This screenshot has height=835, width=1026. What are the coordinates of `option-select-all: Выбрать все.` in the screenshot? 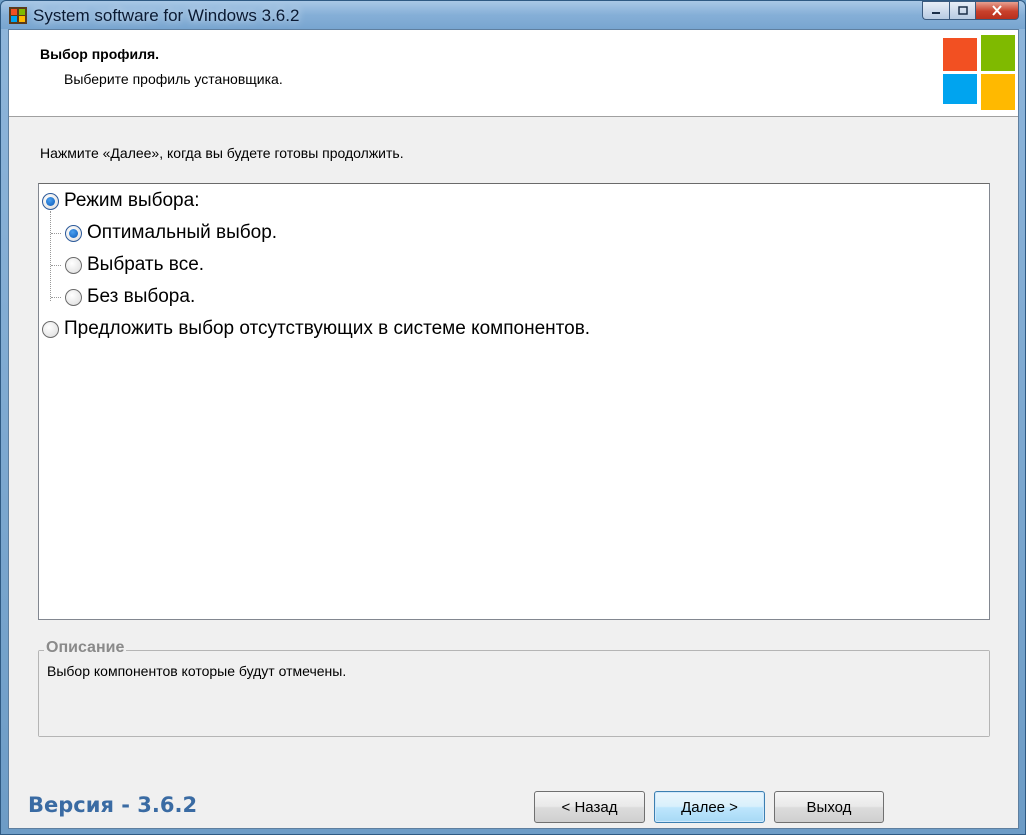 It's located at (134, 265).